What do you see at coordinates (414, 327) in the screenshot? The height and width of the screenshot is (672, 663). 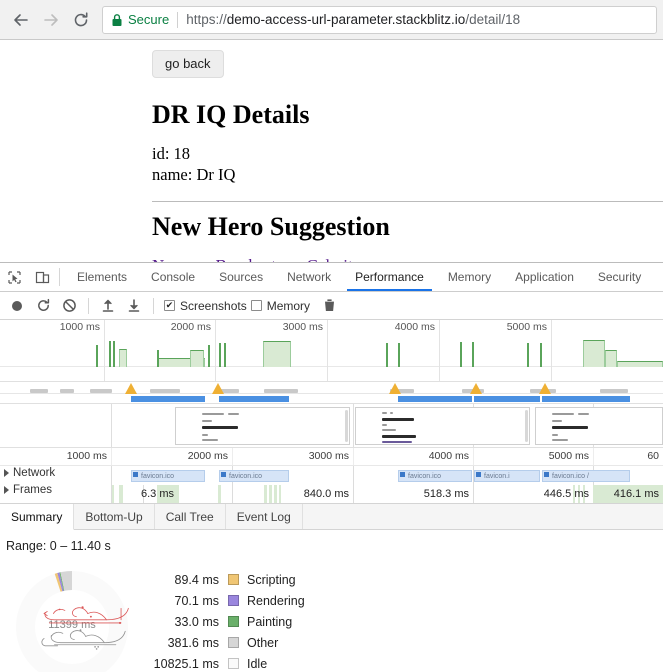 I see `overview-ruler-label: 4000 ms` at bounding box center [414, 327].